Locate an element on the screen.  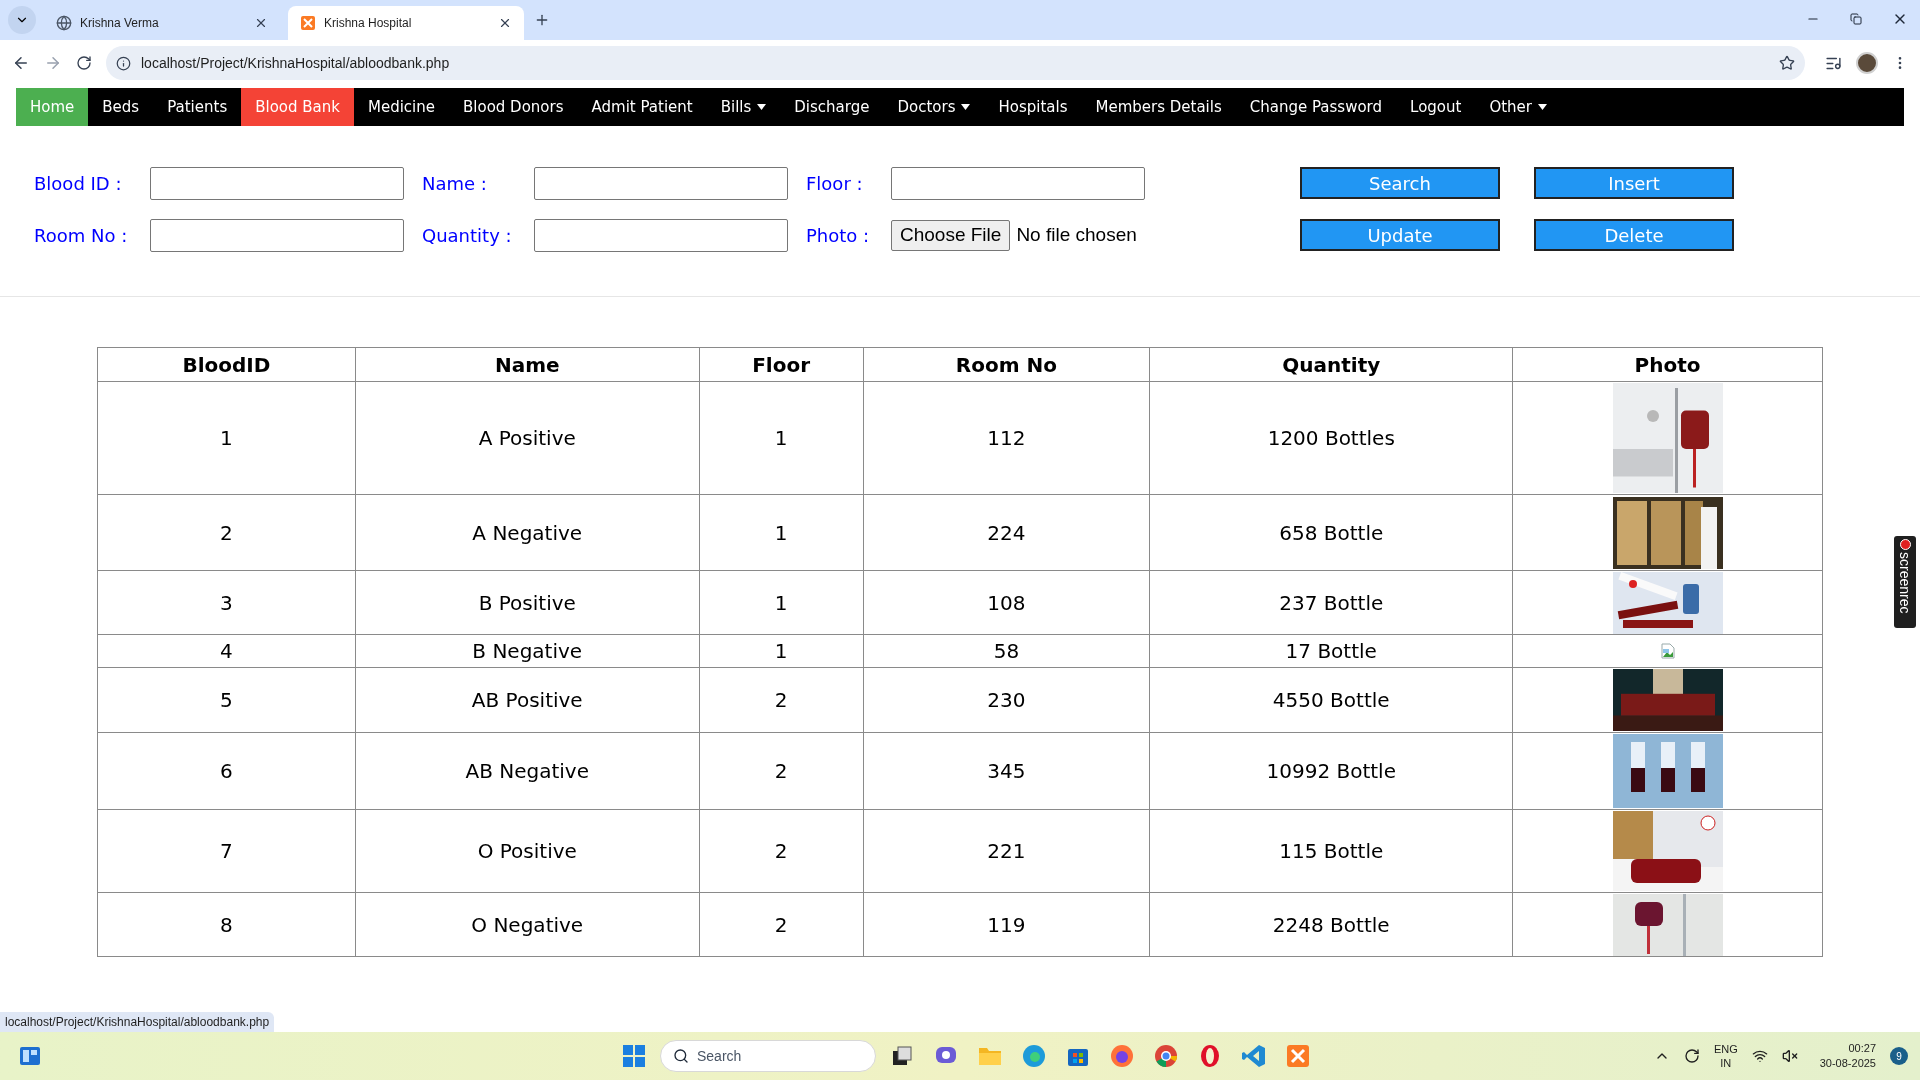
nav-link: Blood Donors is located at coordinates (513, 107).